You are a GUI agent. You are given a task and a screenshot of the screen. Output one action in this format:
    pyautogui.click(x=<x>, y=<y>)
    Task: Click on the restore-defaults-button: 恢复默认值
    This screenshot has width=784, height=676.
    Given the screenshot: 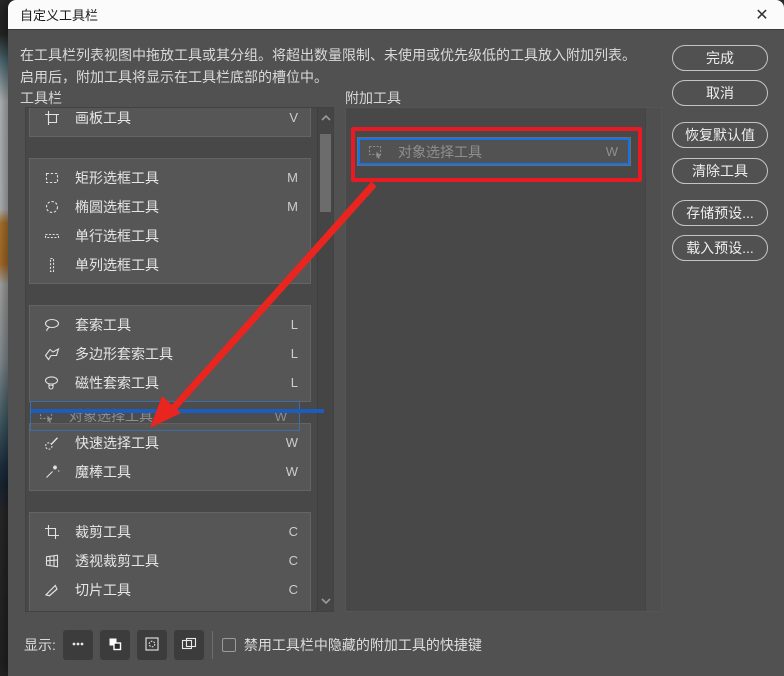 What is the action you would take?
    pyautogui.click(x=720, y=135)
    